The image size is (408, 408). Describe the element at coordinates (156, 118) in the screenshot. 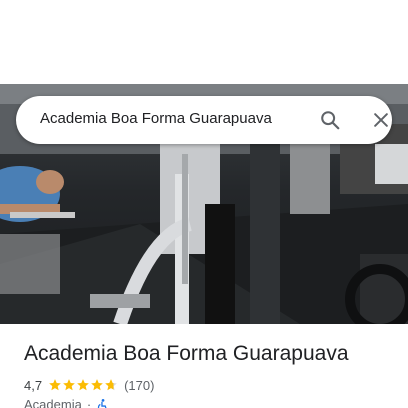

I see `search-query-text: Academia Boa Forma Guarapuava` at that location.